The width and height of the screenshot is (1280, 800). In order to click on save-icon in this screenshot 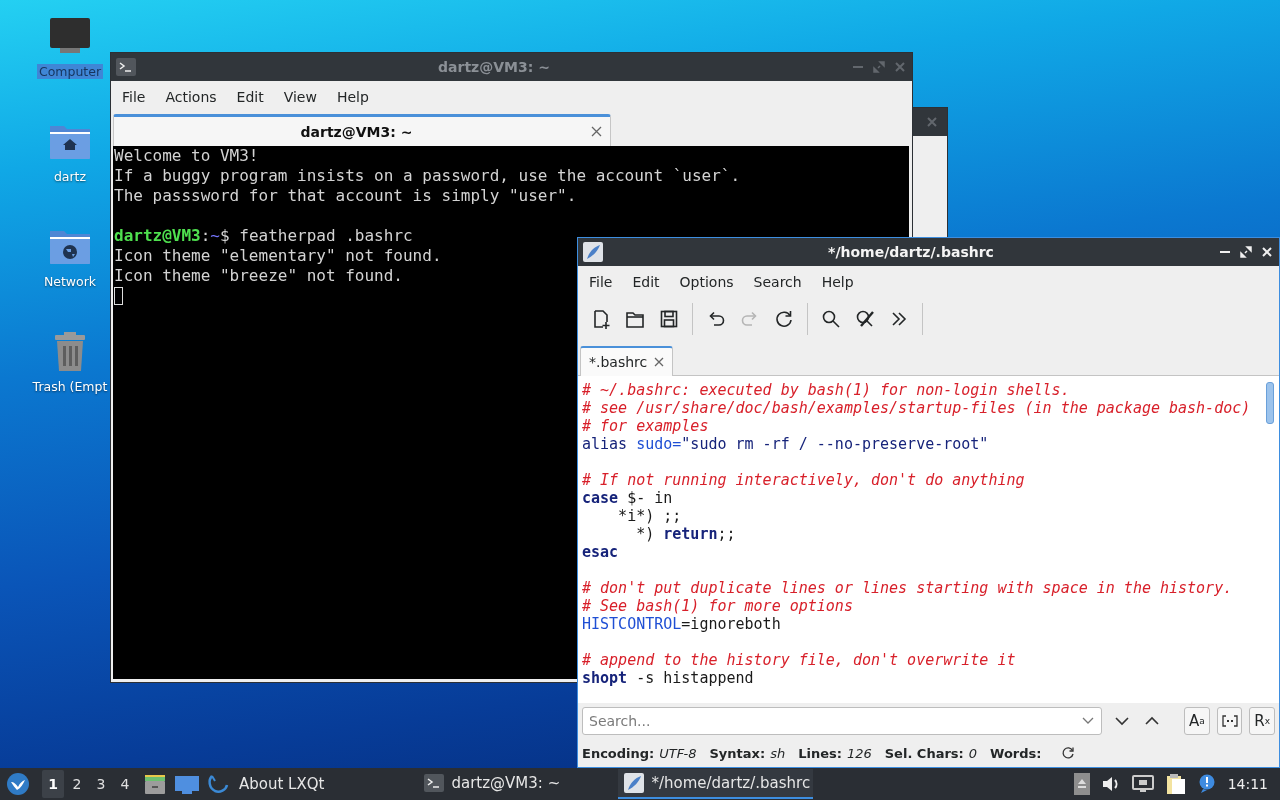, I will do `click(669, 319)`.